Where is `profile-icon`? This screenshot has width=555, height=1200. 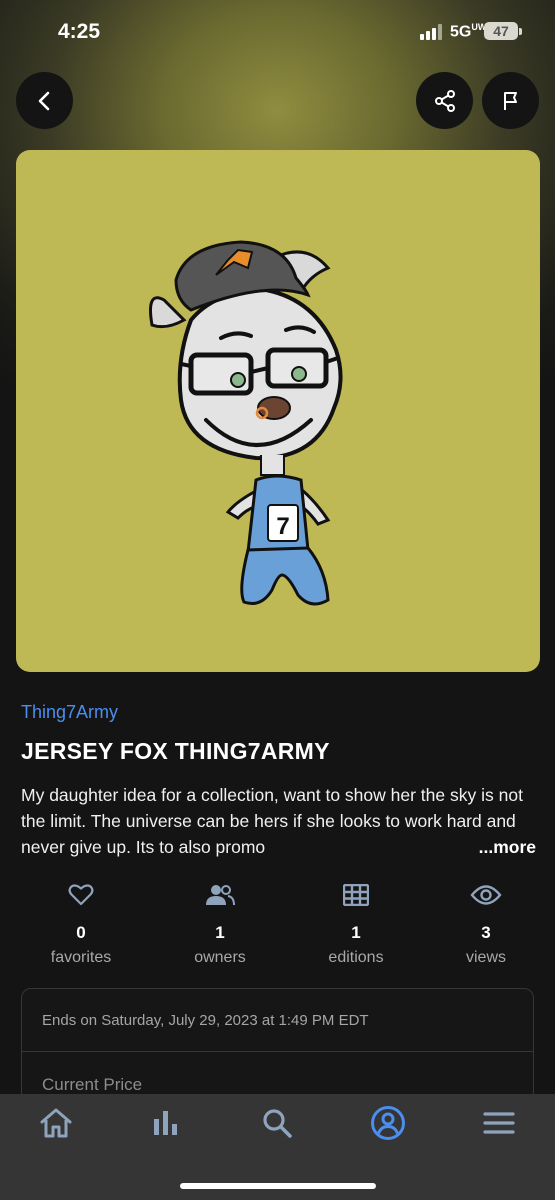
profile-icon is located at coordinates (388, 1123).